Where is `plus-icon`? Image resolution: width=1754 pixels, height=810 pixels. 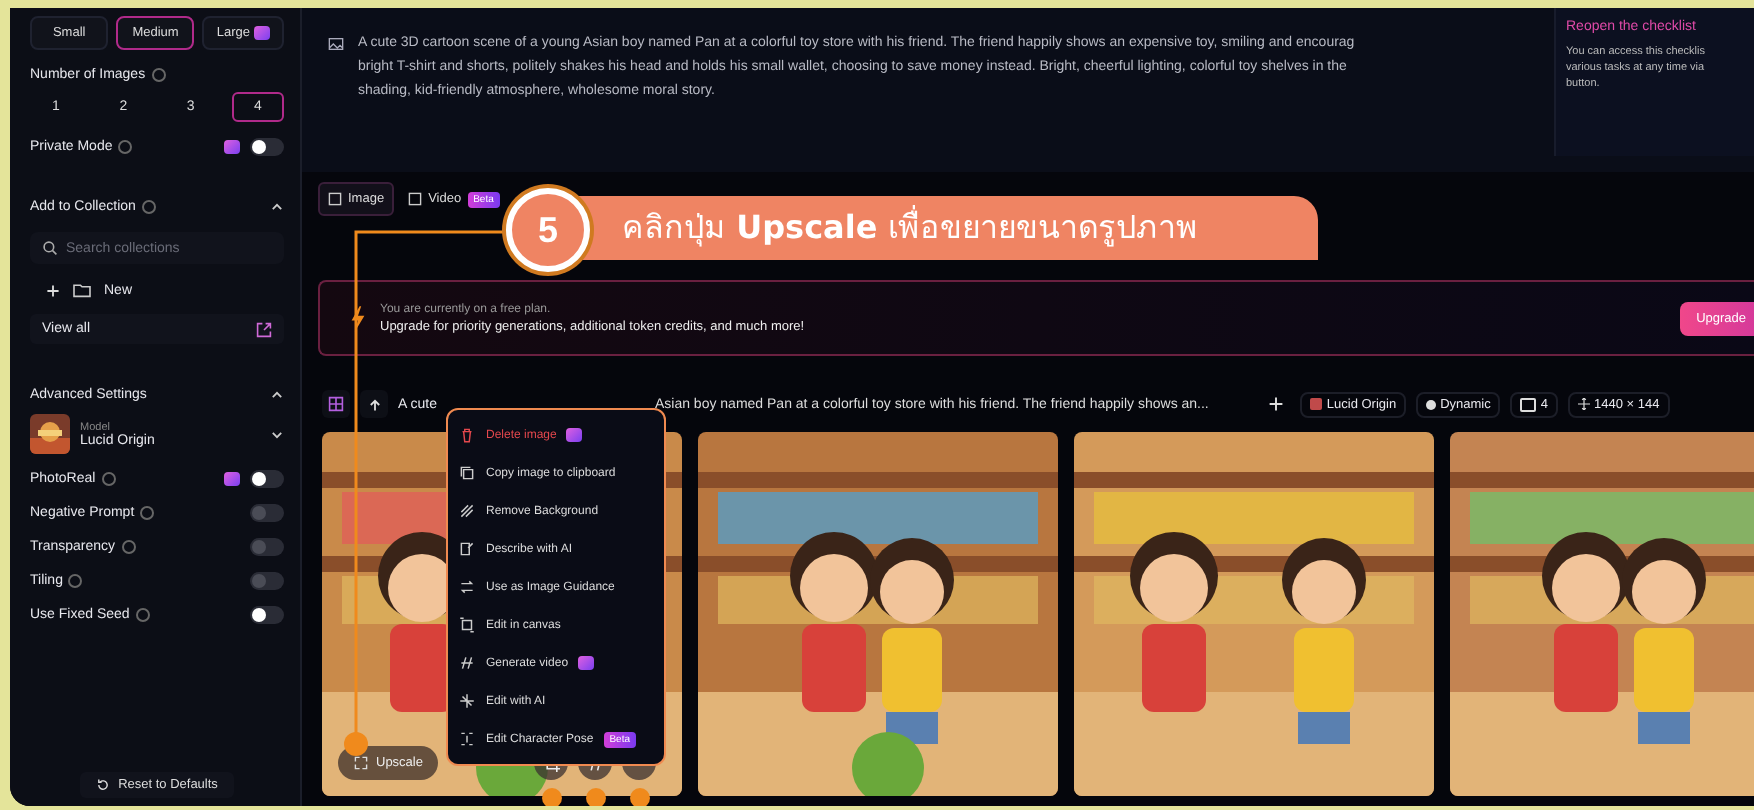
plus-icon is located at coordinates (53, 290).